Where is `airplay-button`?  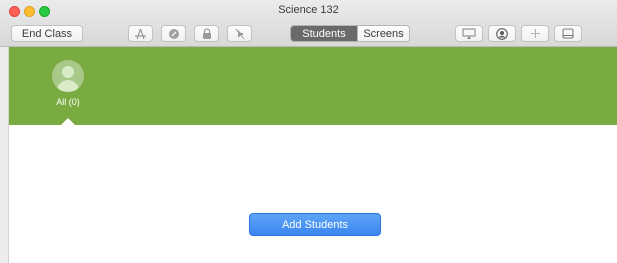
airplay-button is located at coordinates (469, 33).